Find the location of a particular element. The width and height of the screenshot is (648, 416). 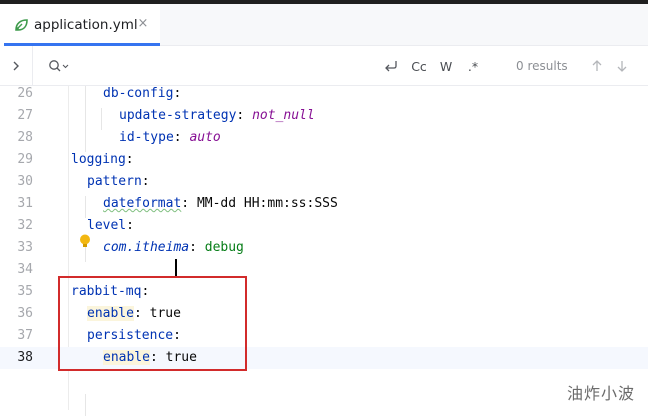

code-line: 26 db-config: is located at coordinates (324, 94).